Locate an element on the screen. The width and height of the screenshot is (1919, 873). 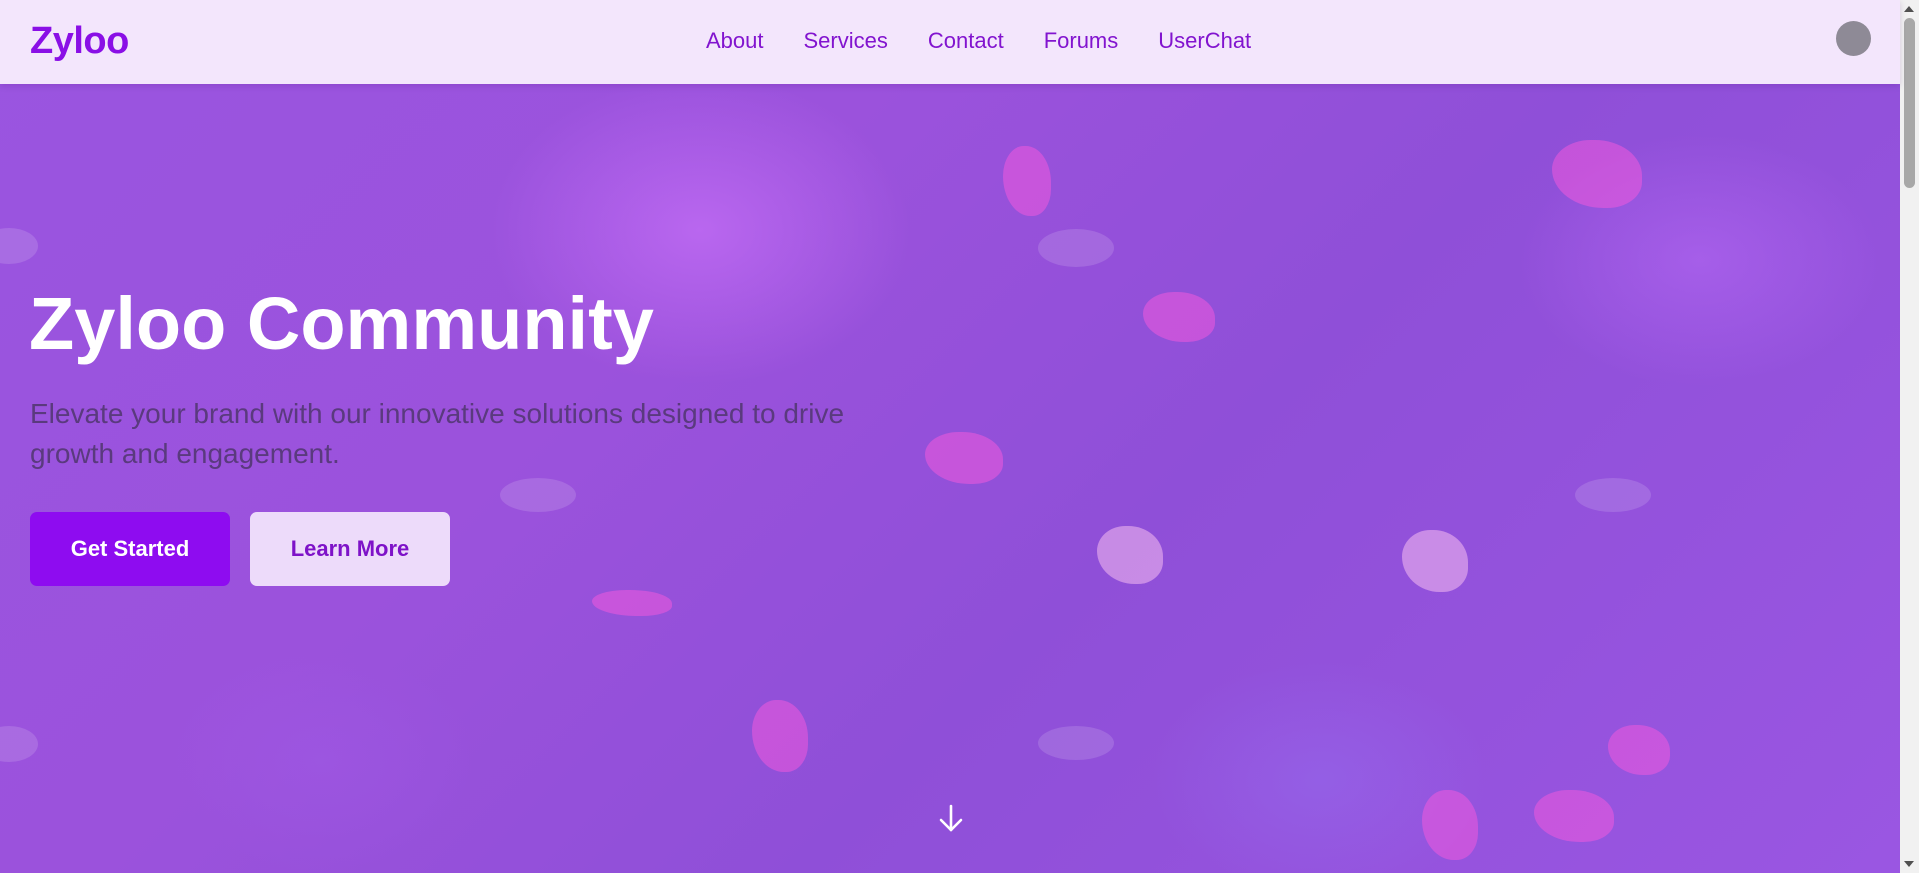
scroll-up-arrow-icon is located at coordinates (1909, 9).